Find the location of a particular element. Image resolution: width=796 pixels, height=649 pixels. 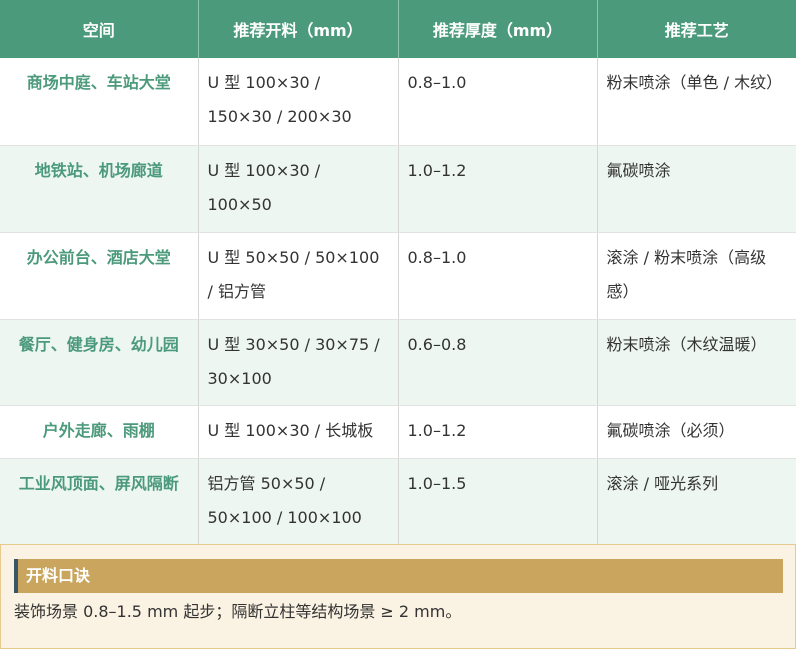

tip-text: 装饰场景 0.8–1.5 mm 起步；隔断立柱等结构场景 ≥ 2 mm。 is located at coordinates (238, 611).